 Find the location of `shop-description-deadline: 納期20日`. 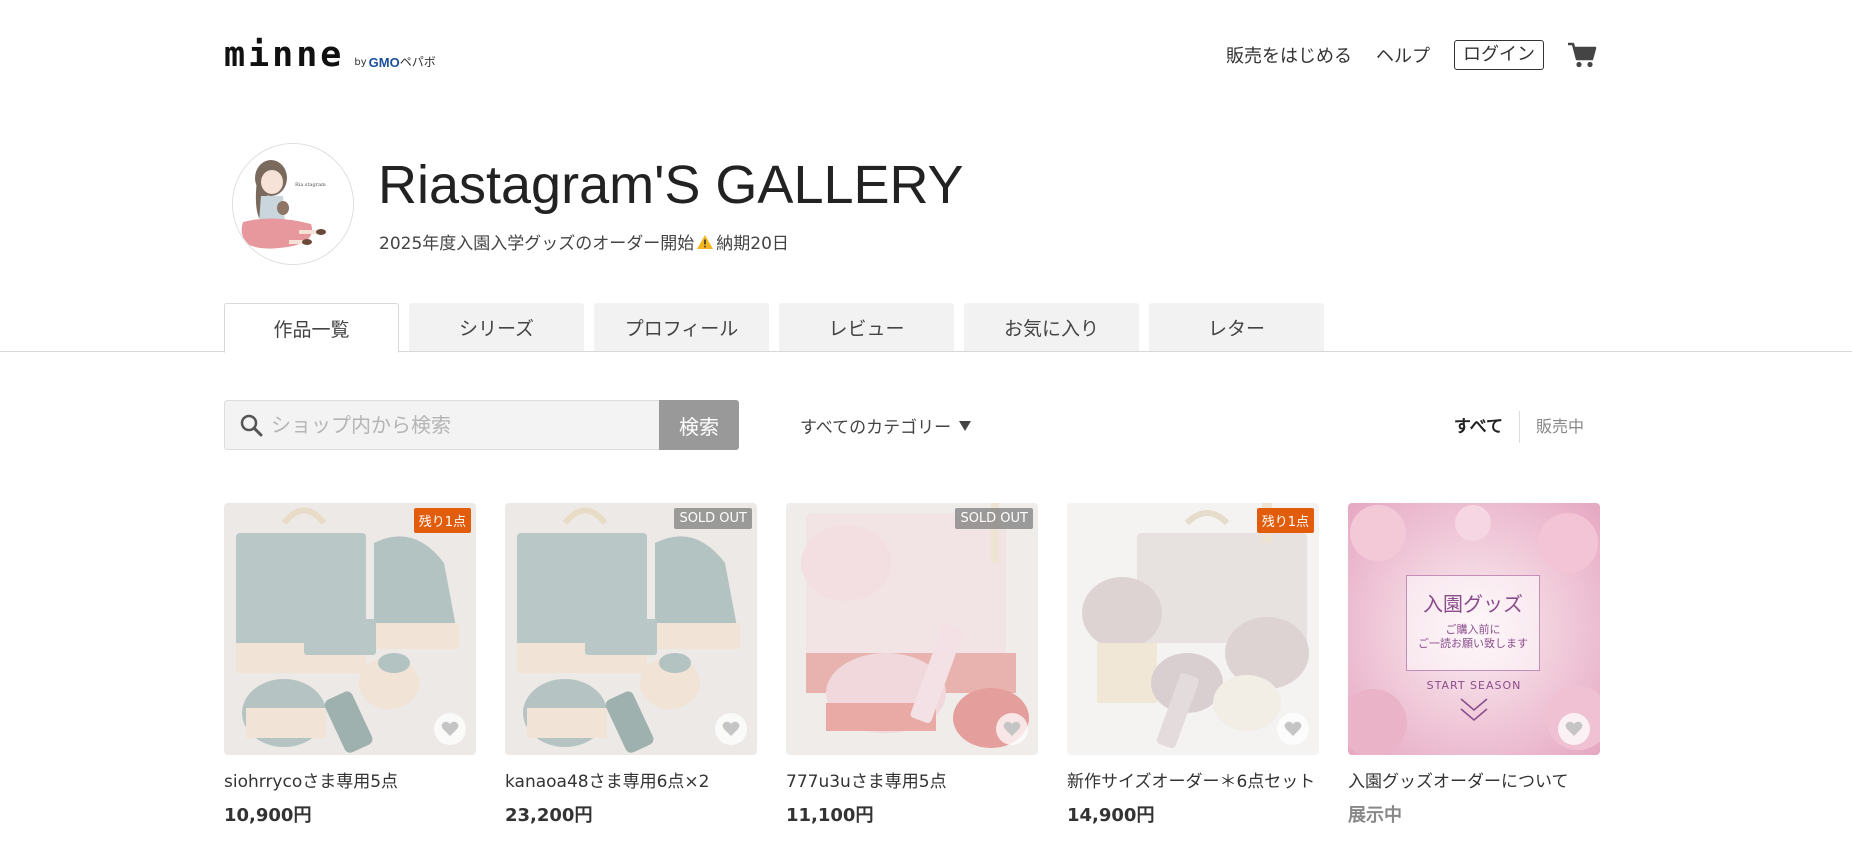

shop-description-deadline: 納期20日 is located at coordinates (752, 244).